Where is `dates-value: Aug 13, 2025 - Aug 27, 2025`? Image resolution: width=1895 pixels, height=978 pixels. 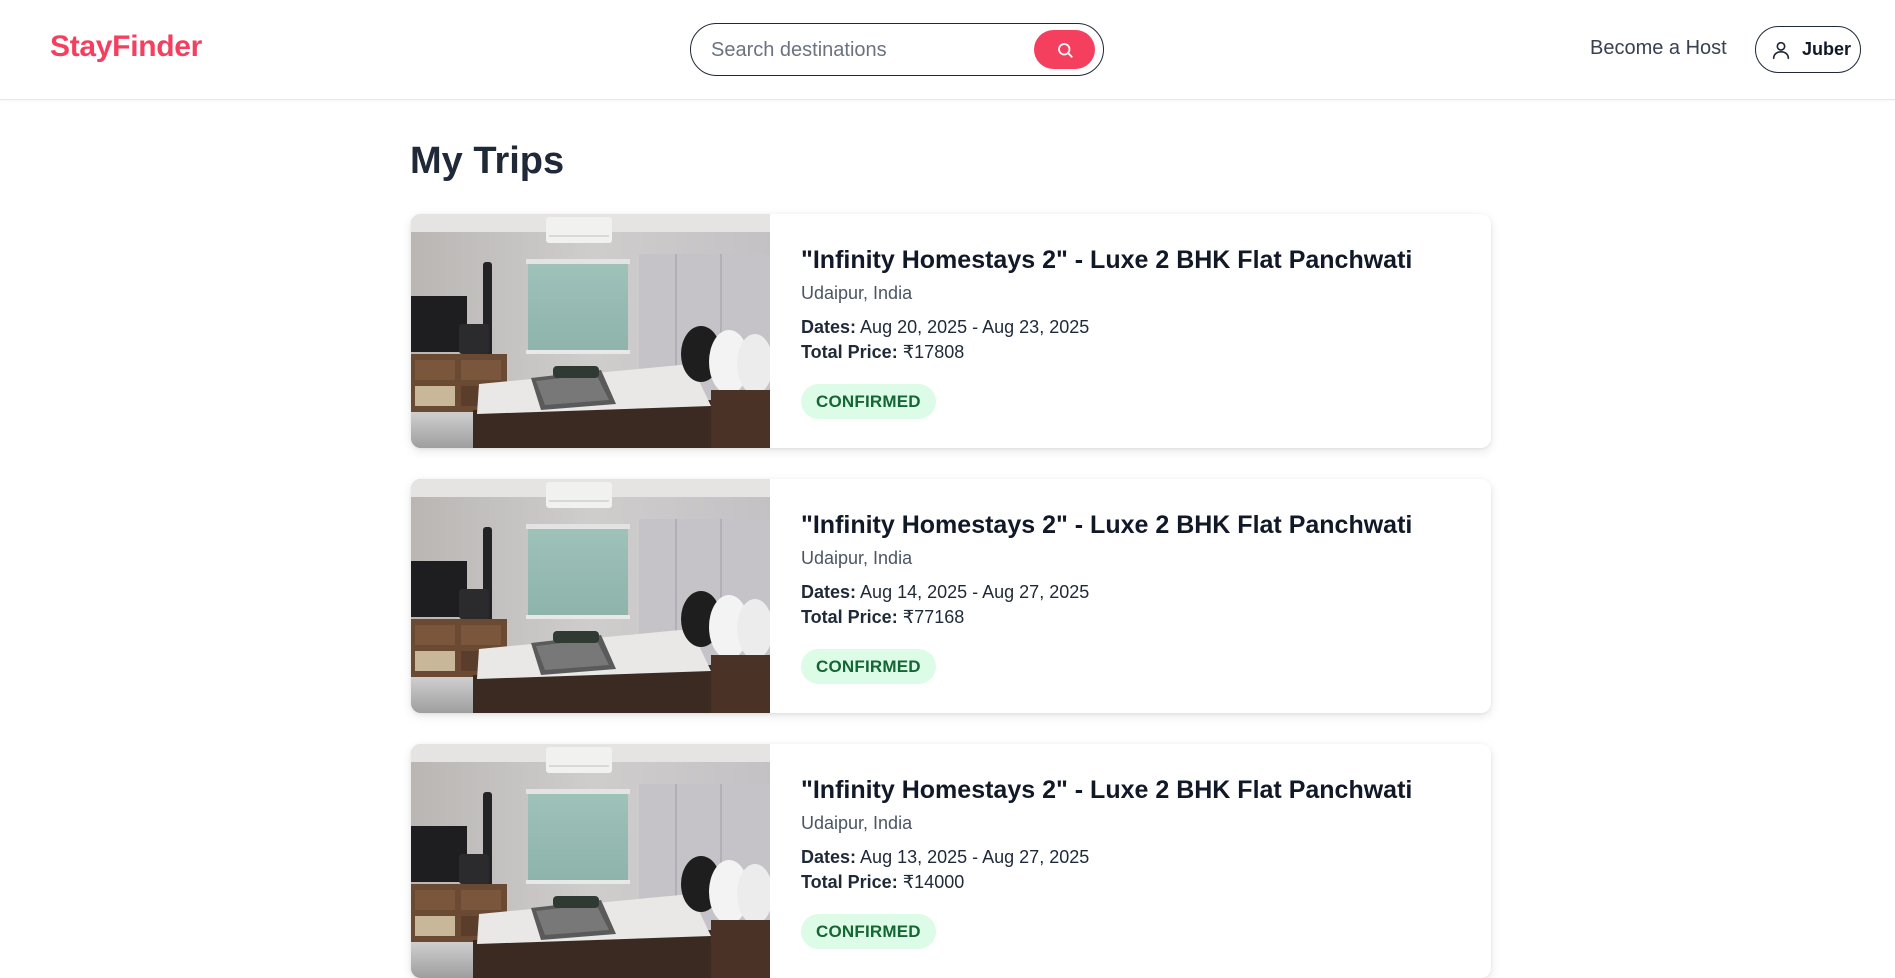
dates-value: Aug 13, 2025 - Aug 27, 2025 is located at coordinates (975, 857).